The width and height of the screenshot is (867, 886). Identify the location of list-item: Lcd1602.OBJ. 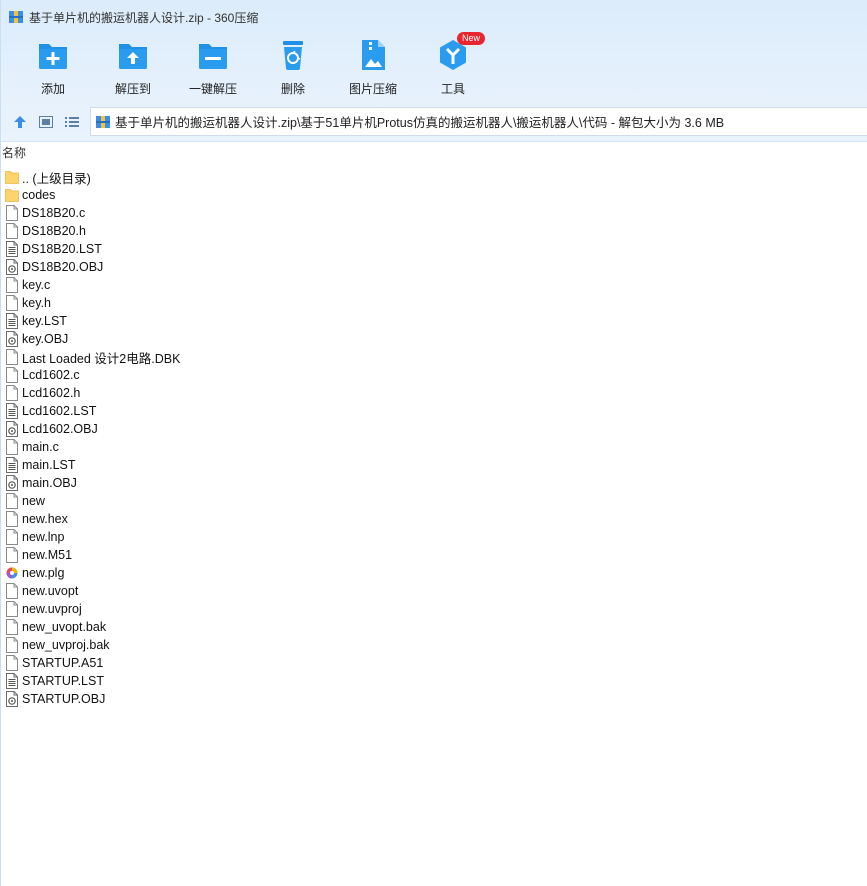
(434, 429).